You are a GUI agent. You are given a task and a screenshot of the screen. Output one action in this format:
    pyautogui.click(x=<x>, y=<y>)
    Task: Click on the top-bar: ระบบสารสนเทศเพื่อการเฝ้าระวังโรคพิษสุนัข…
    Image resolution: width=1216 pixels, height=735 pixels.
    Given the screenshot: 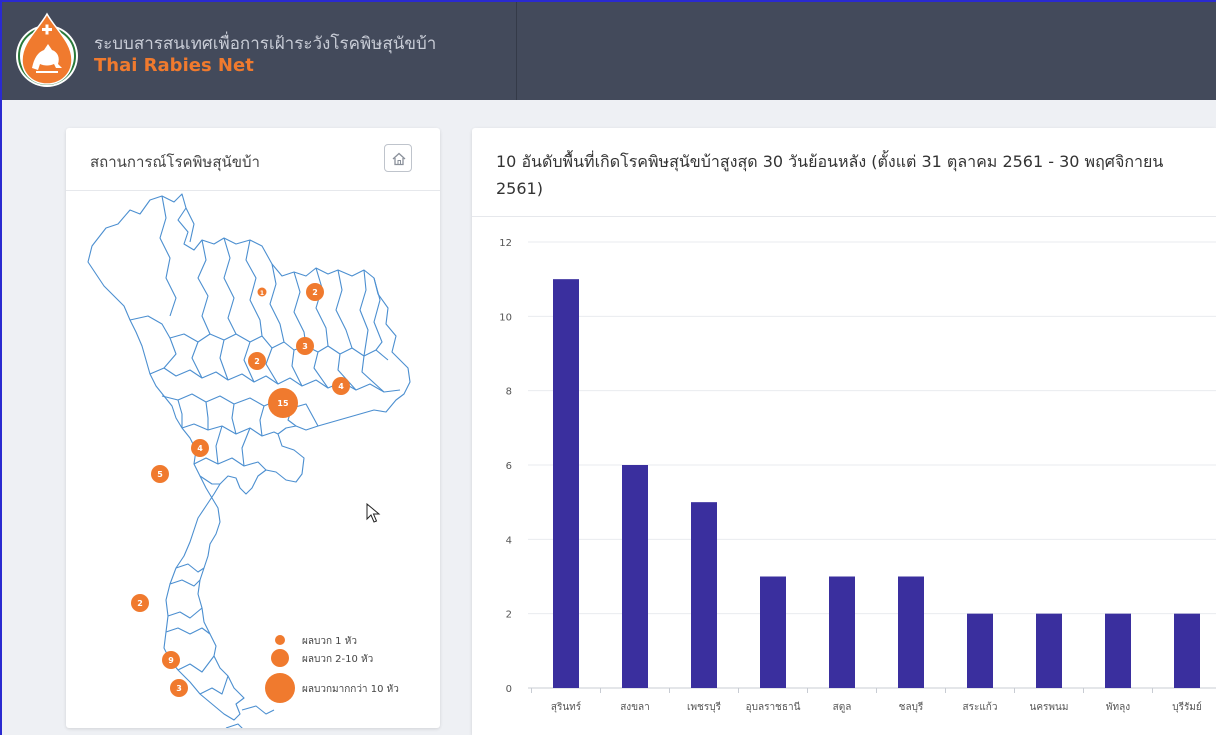 What is the action you would take?
    pyautogui.click(x=608, y=50)
    